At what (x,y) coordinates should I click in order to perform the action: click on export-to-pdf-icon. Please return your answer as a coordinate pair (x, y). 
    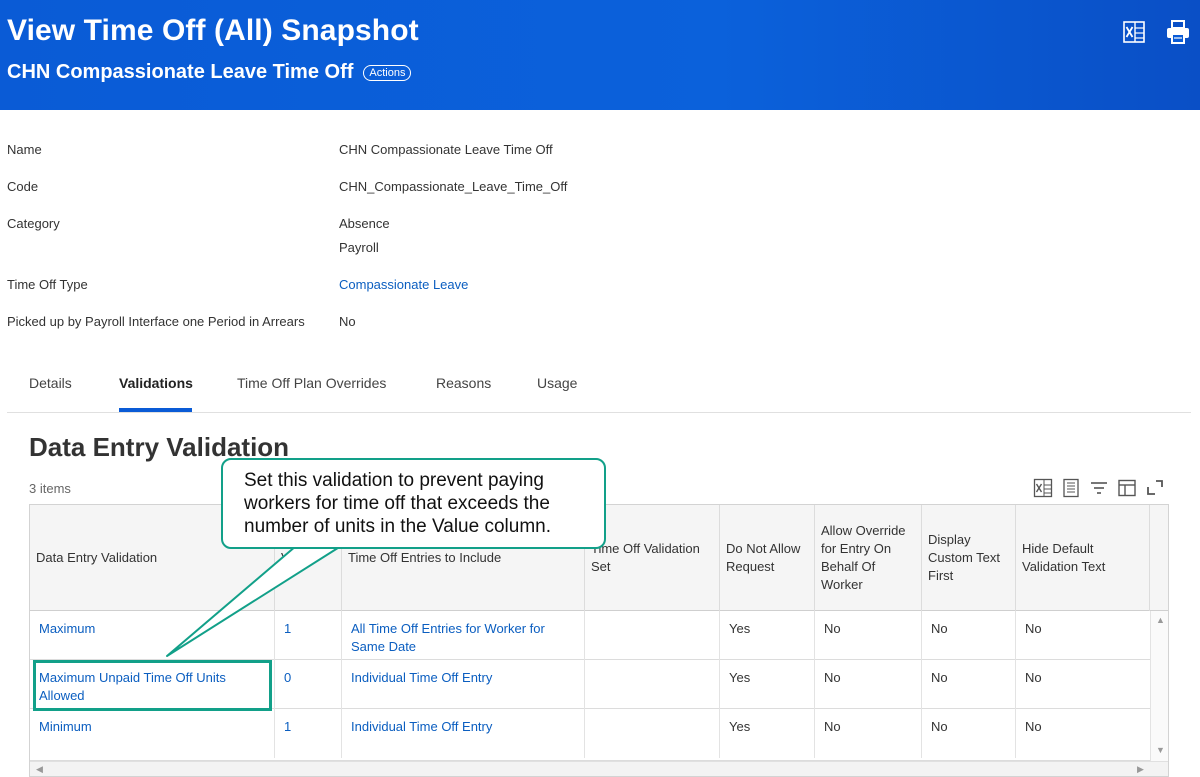
    Looking at the image, I should click on (1071, 488).